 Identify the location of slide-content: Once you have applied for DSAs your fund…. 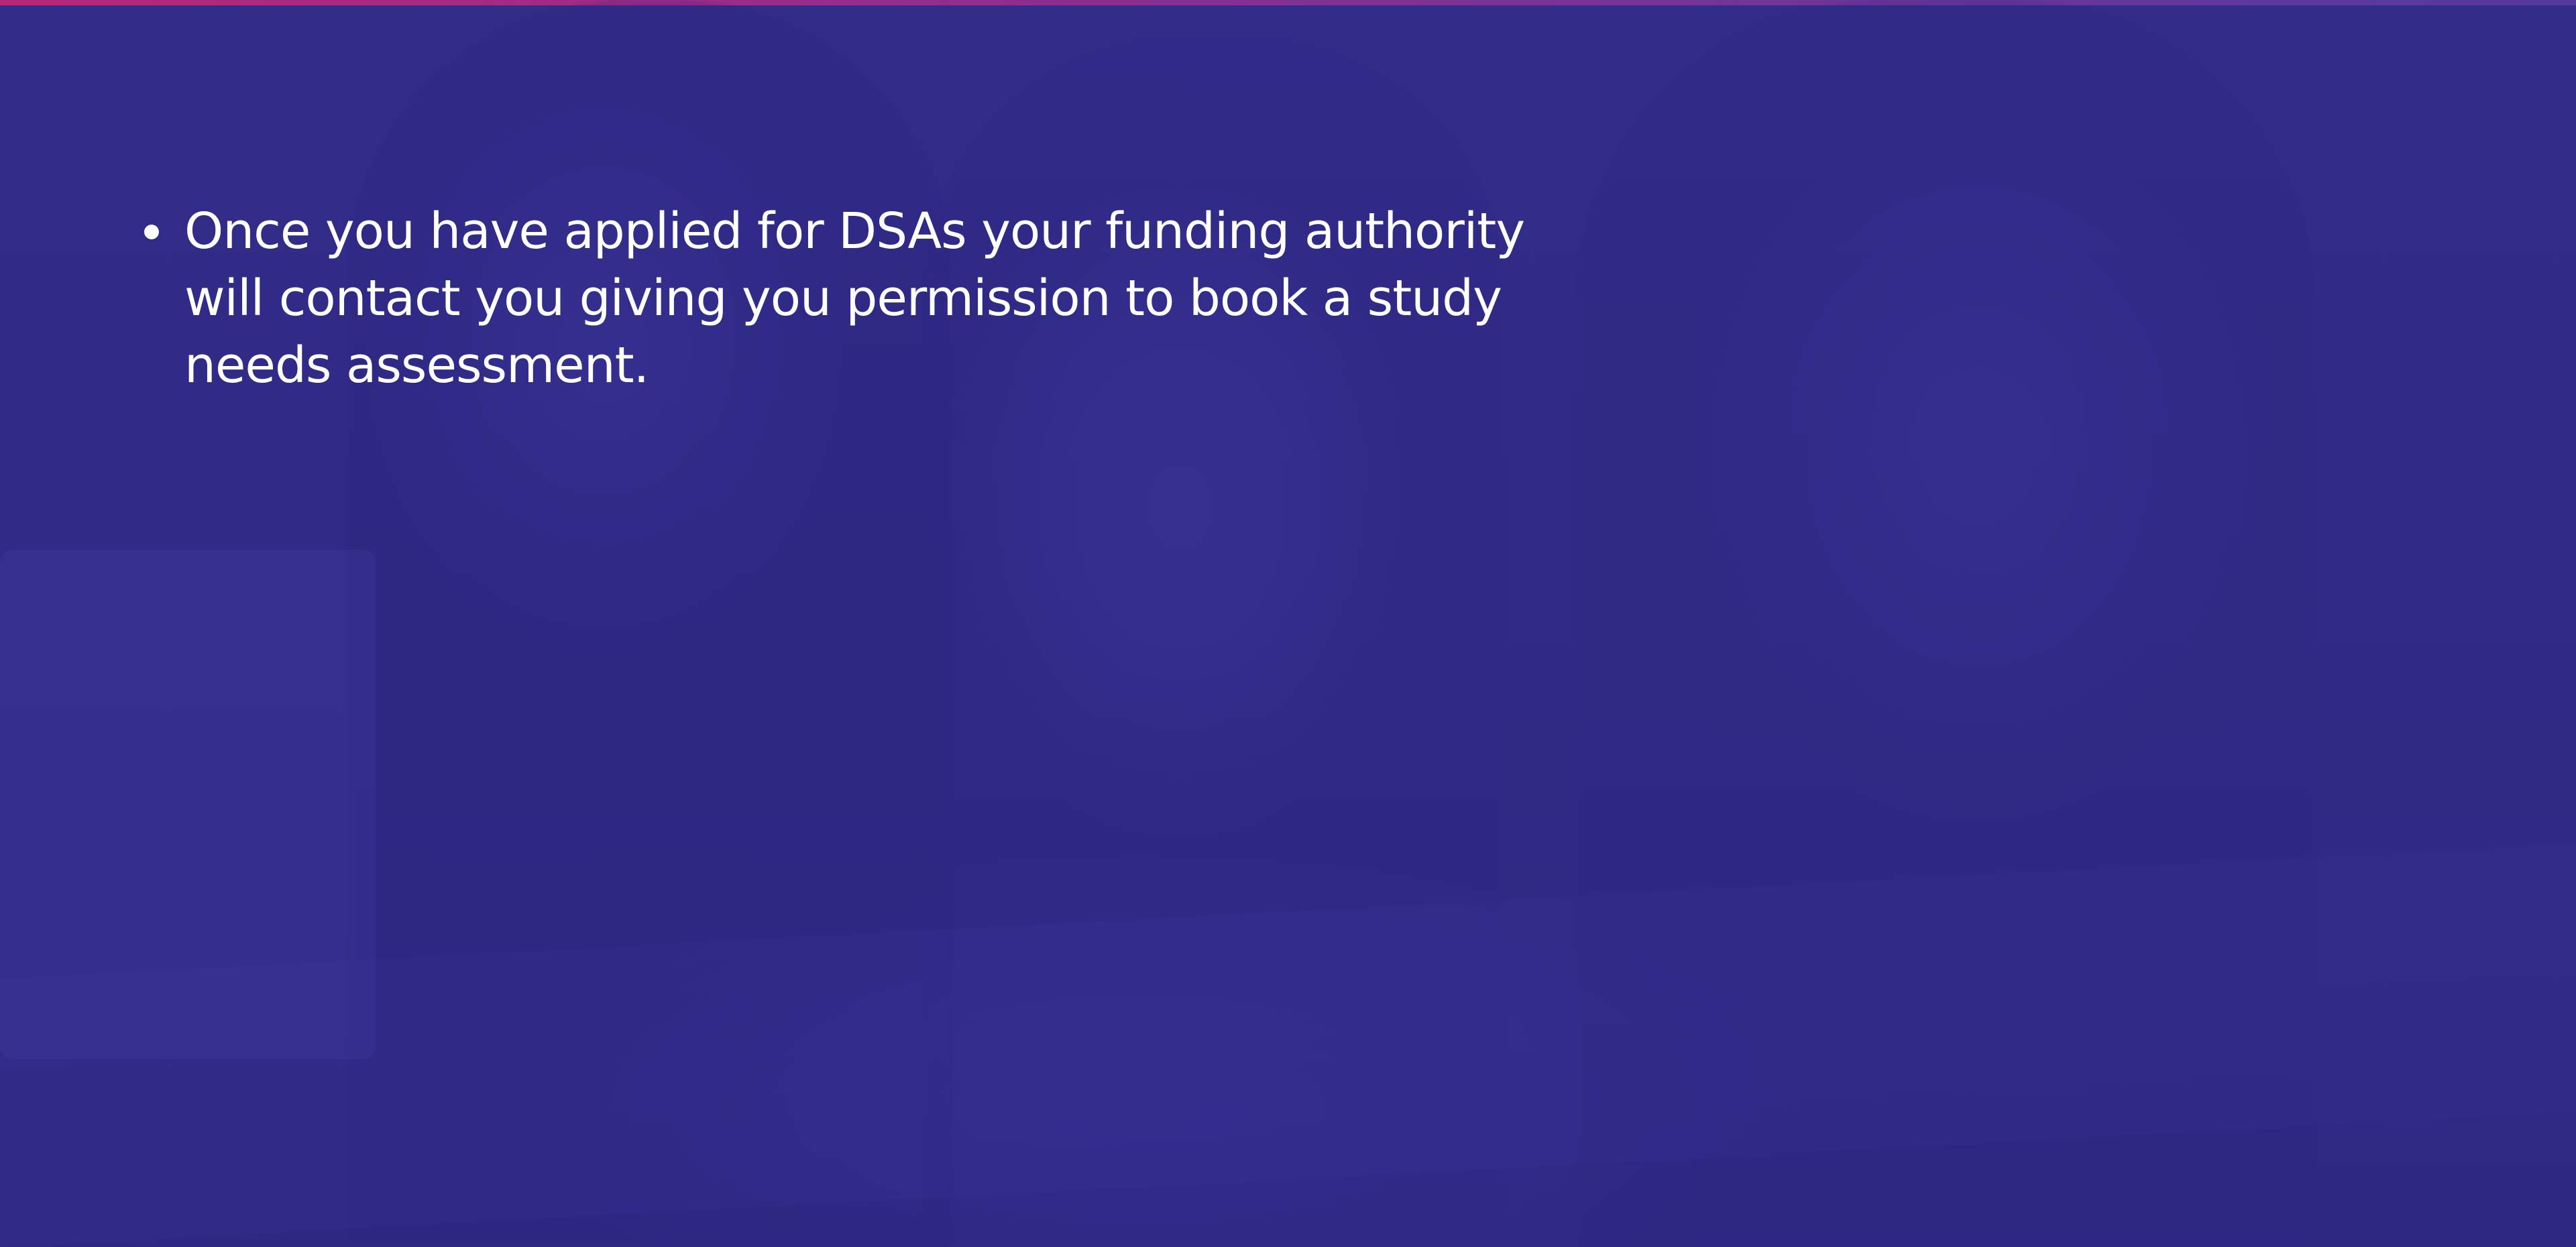
(834, 298).